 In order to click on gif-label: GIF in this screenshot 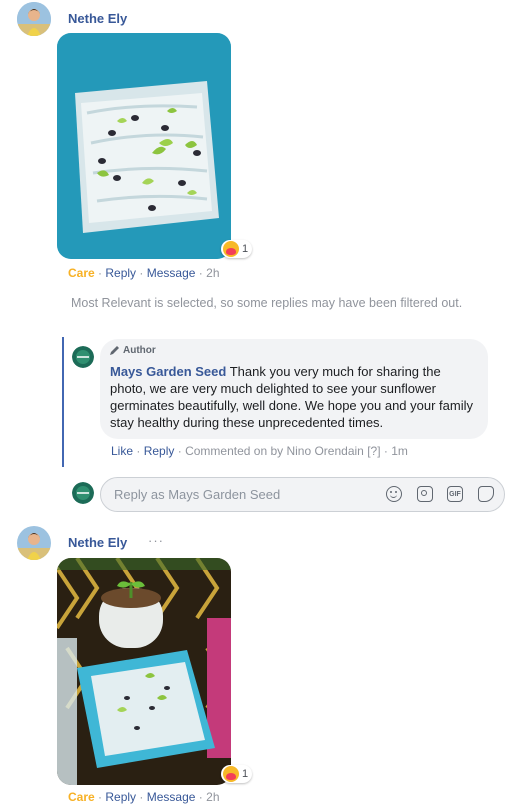, I will do `click(455, 494)`.